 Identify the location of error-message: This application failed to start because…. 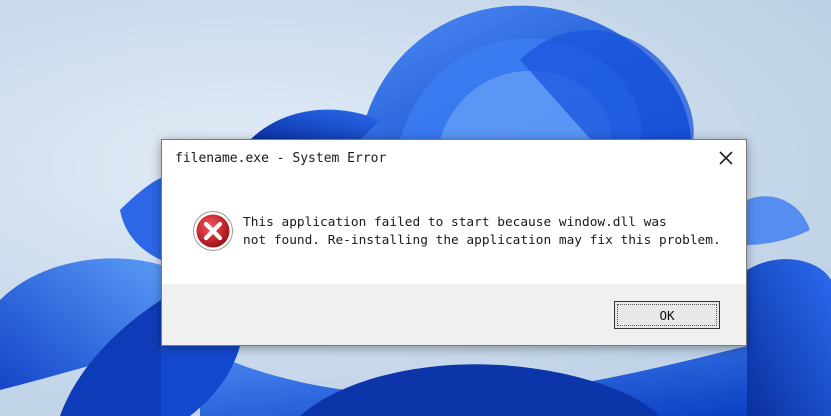
(482, 232).